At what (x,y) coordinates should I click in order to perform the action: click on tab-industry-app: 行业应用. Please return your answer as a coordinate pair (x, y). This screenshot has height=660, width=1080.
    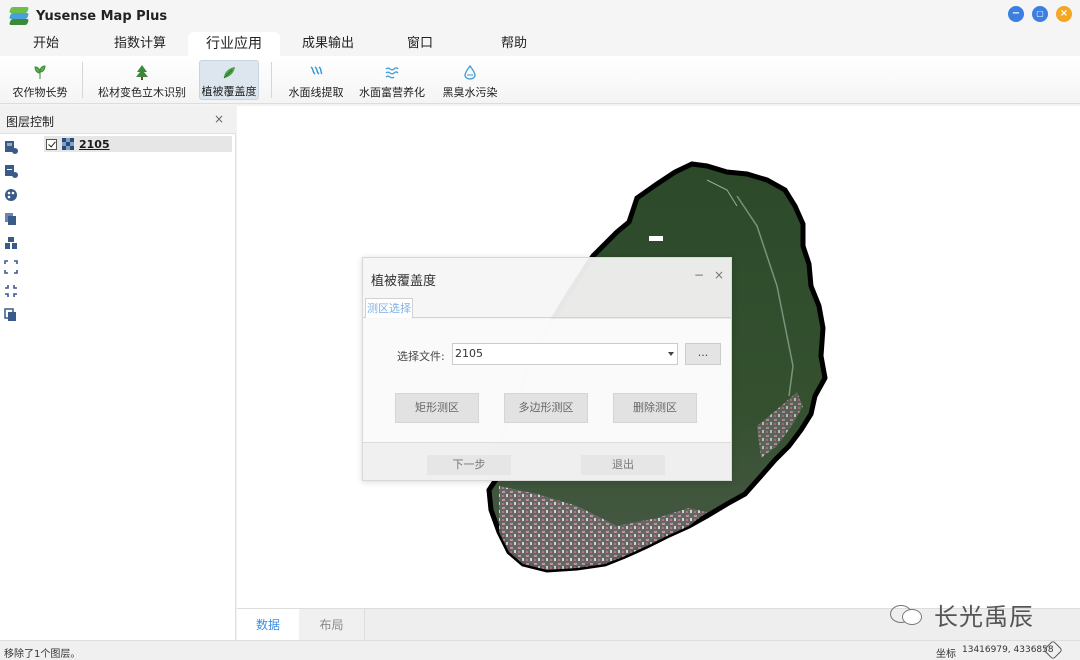
    Looking at the image, I should click on (234, 44).